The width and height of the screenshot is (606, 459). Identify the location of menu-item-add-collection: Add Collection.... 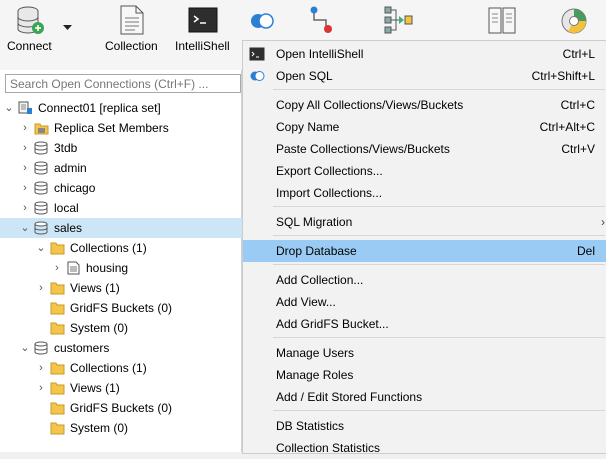
(424, 280).